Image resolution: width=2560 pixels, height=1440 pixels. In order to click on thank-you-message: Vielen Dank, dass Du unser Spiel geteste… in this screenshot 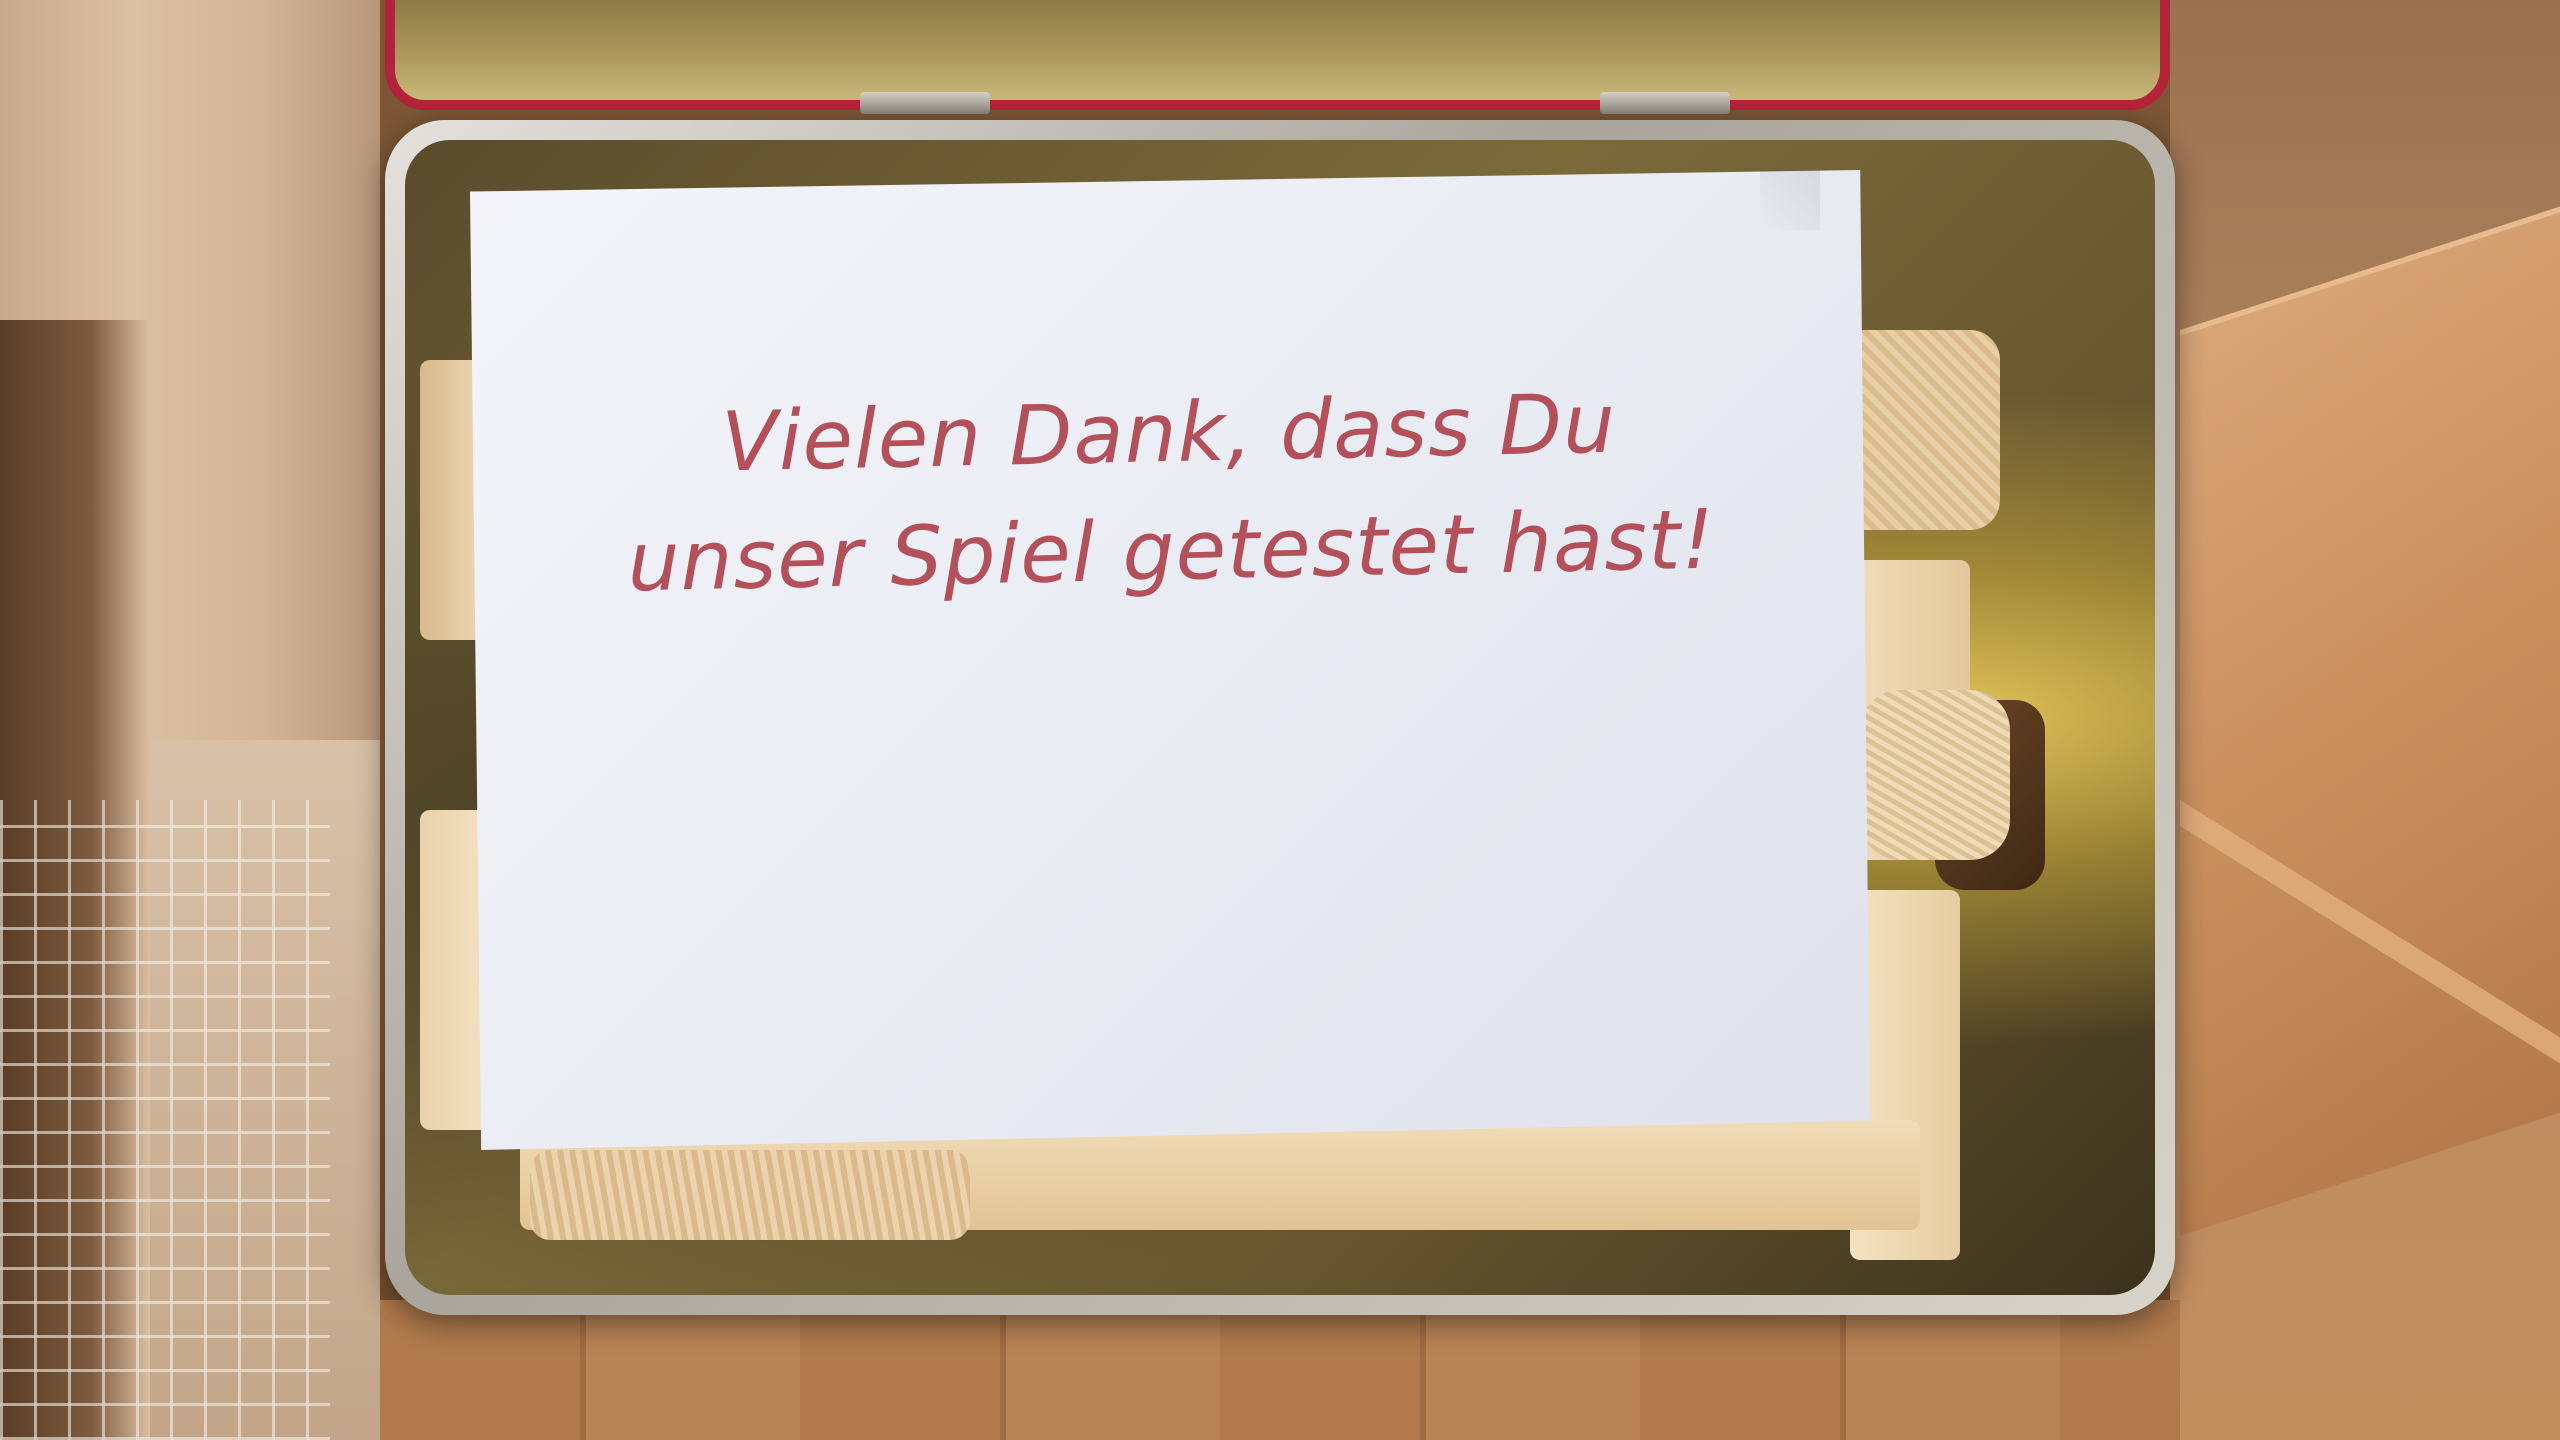, I will do `click(1170, 493)`.